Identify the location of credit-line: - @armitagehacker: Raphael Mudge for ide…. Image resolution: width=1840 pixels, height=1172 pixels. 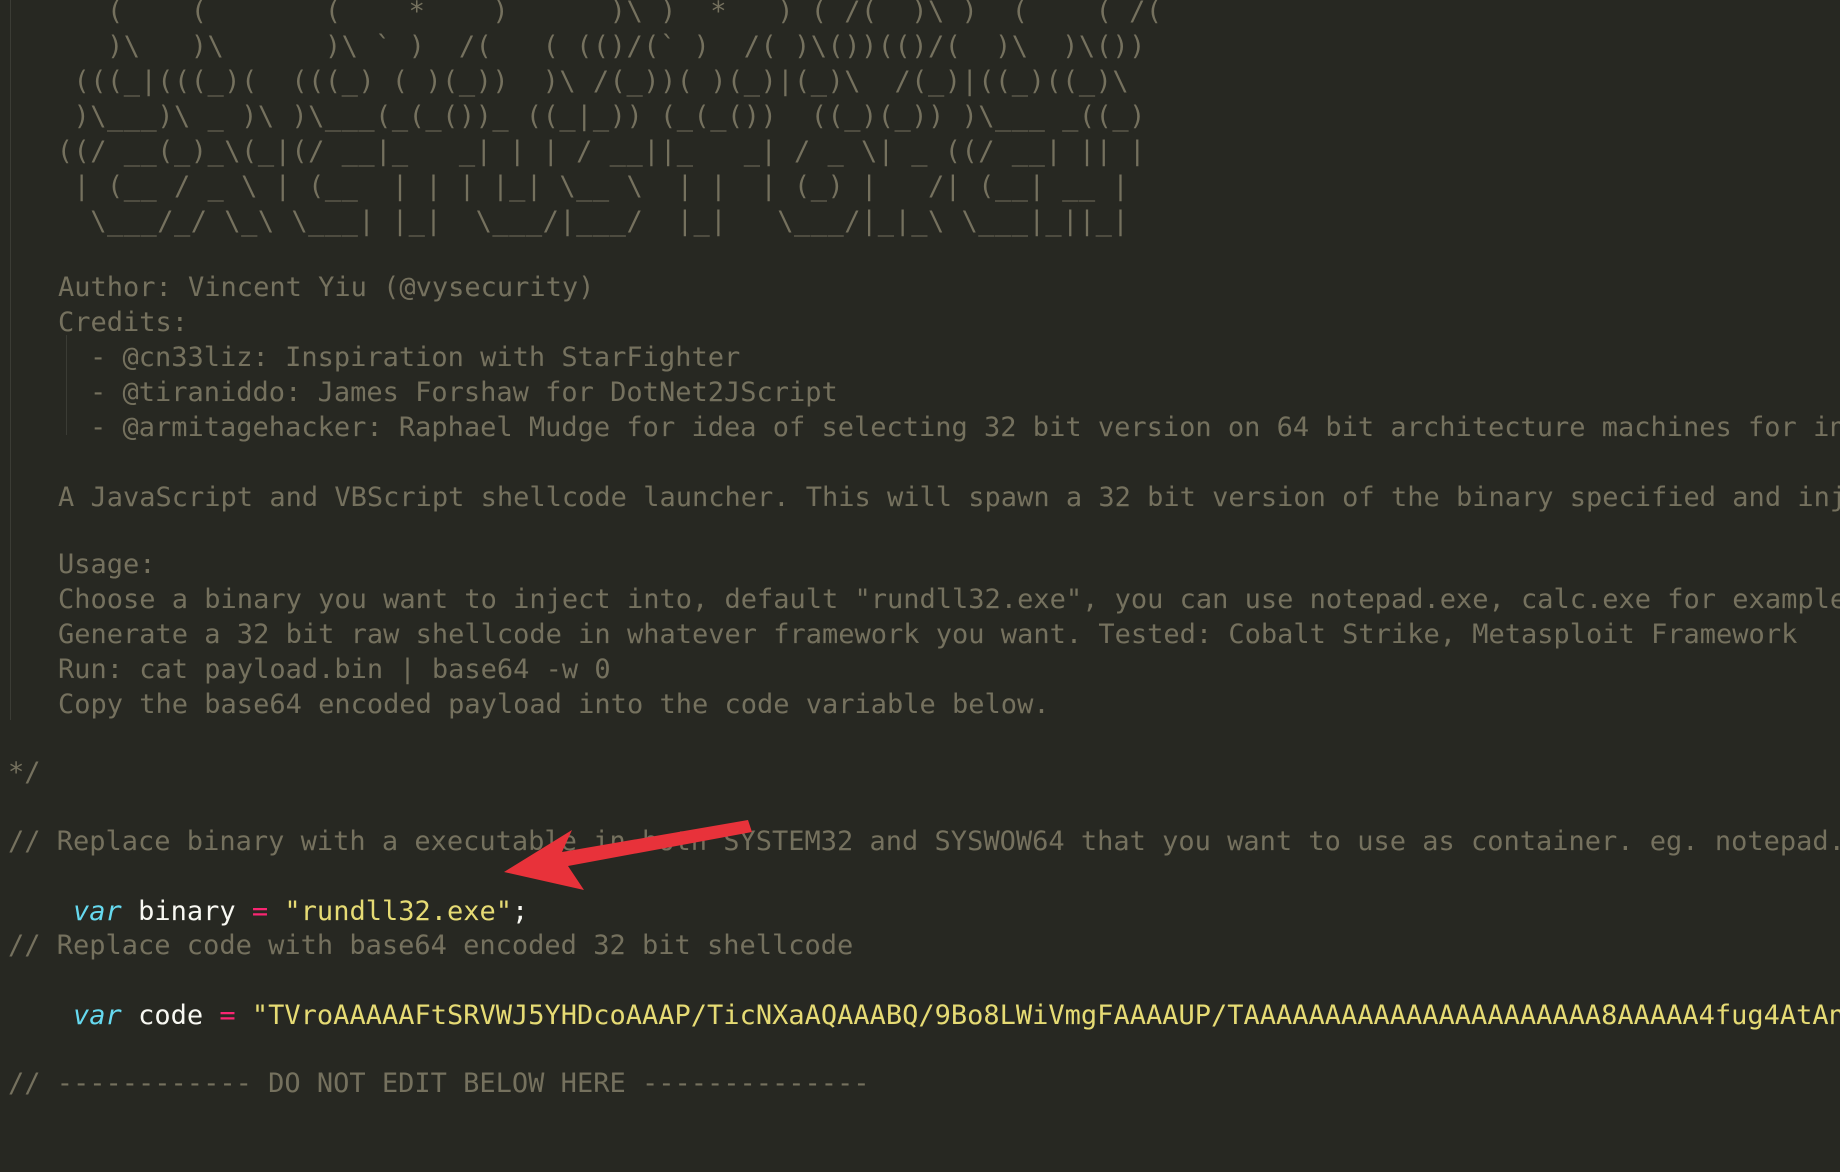
(965, 427).